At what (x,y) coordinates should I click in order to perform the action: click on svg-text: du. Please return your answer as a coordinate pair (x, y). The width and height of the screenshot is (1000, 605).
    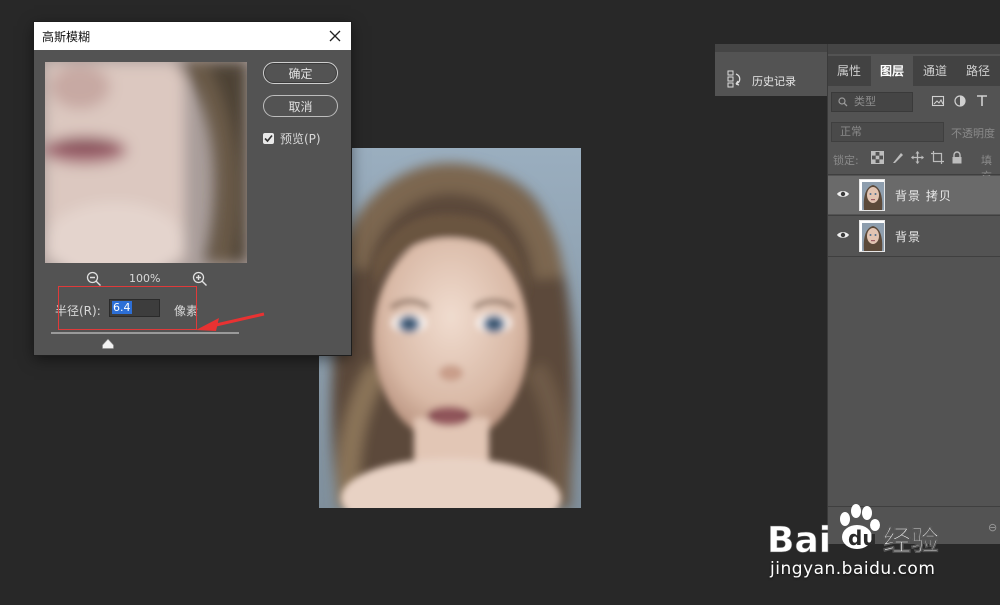
    Looking at the image, I should click on (862, 538).